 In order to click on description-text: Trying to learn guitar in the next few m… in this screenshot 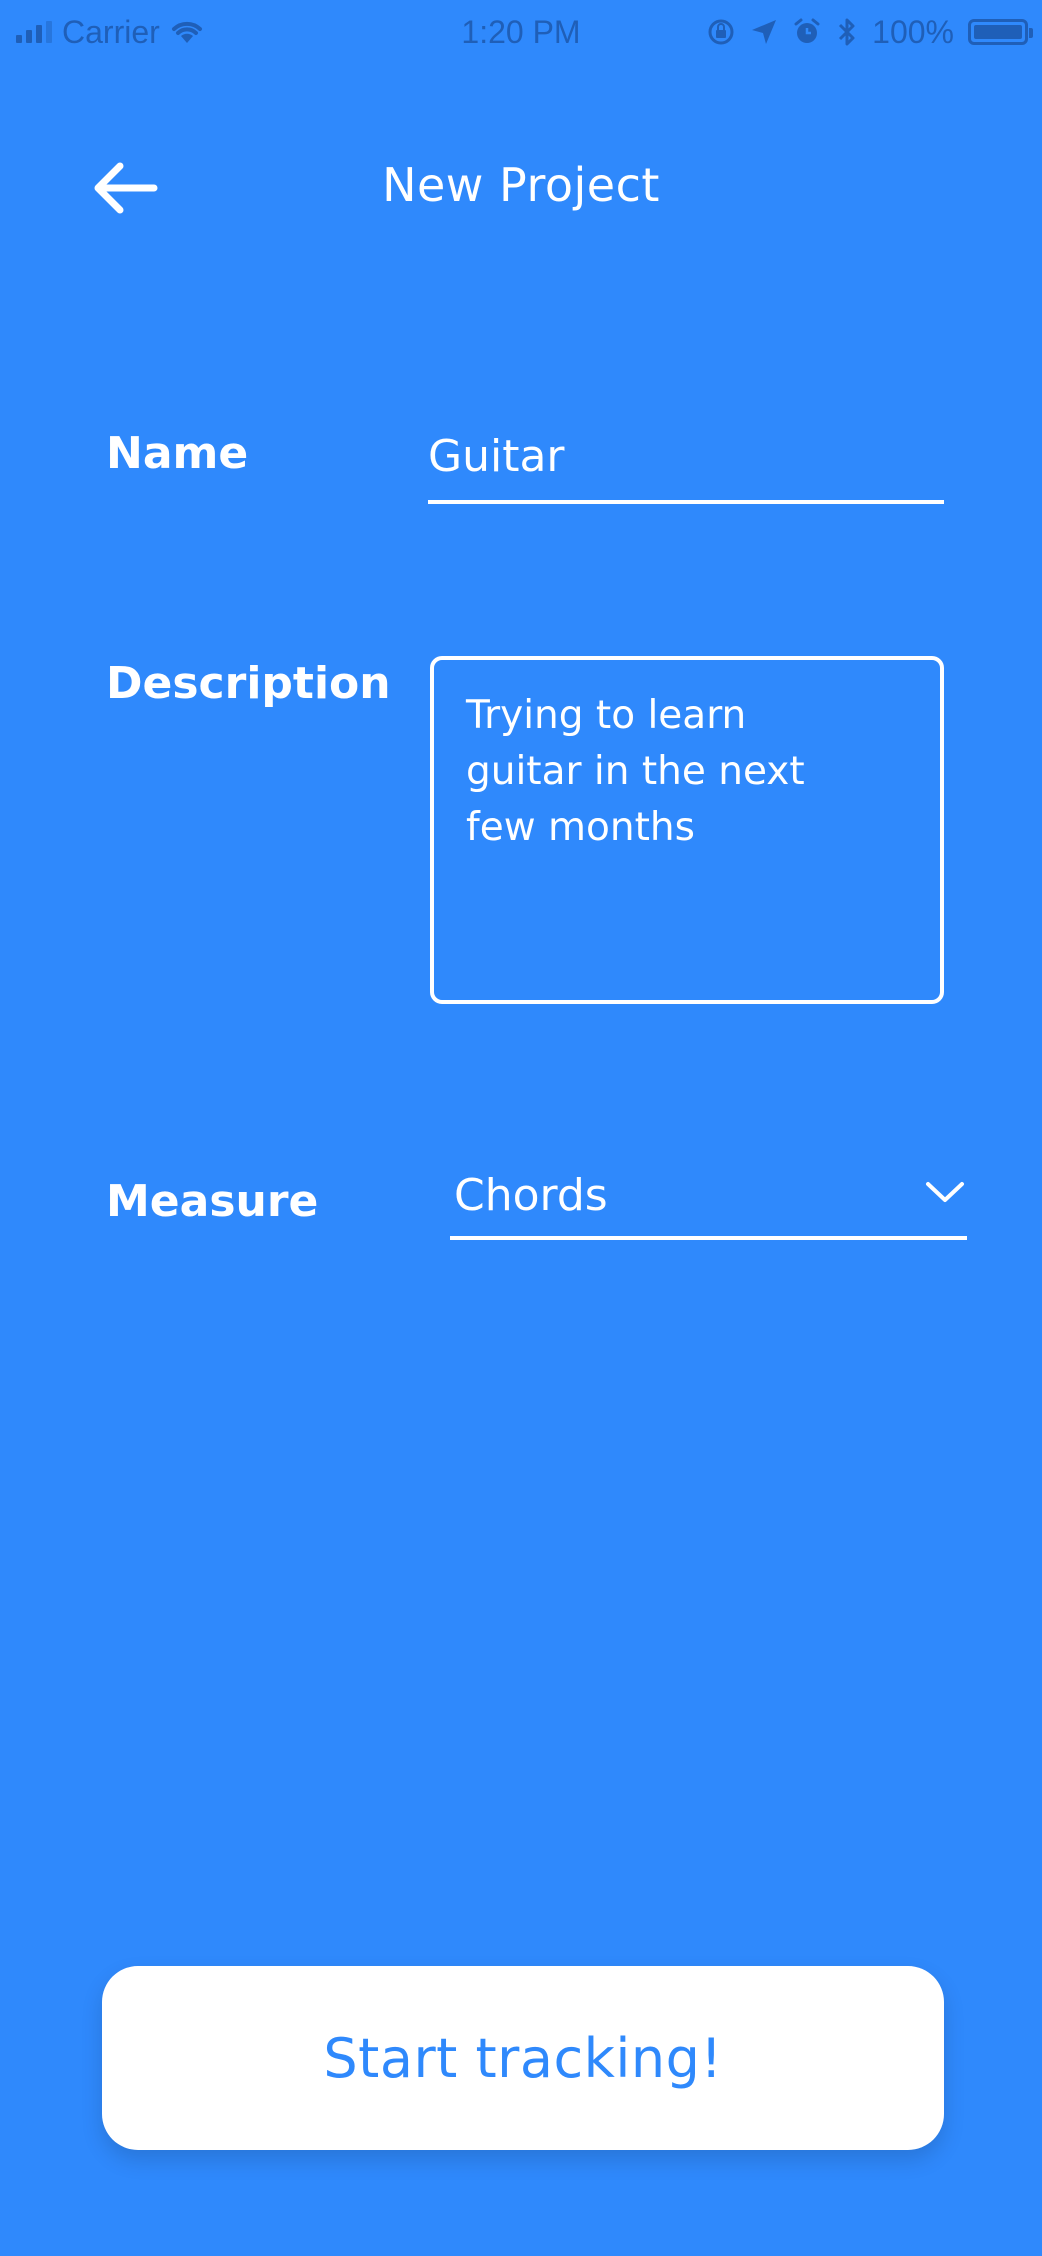, I will do `click(635, 771)`.